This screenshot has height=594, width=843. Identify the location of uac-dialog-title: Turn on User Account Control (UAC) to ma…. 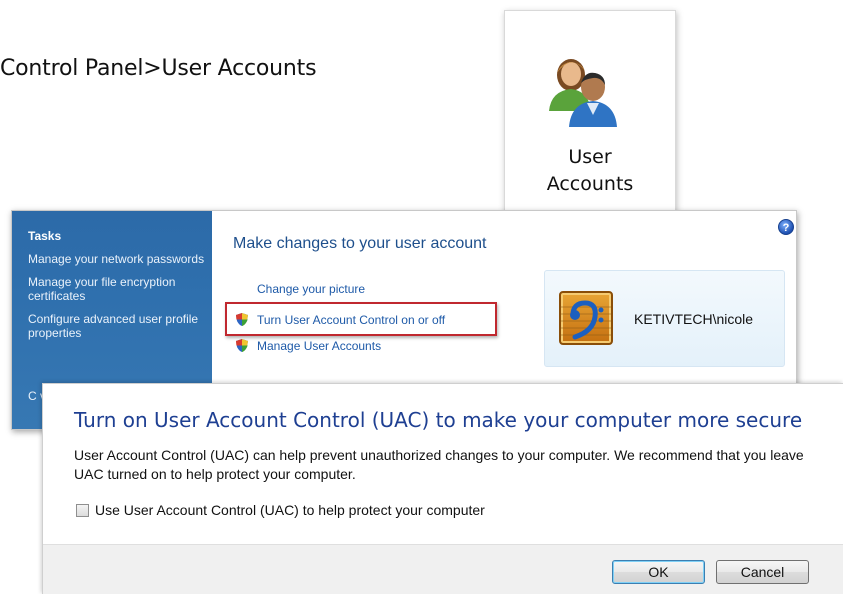
(438, 420).